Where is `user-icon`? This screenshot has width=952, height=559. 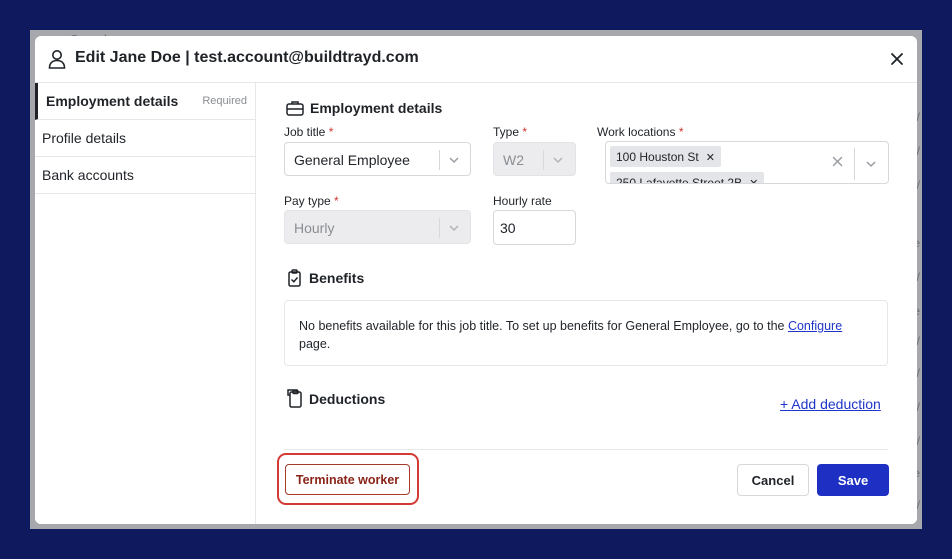 user-icon is located at coordinates (57, 59).